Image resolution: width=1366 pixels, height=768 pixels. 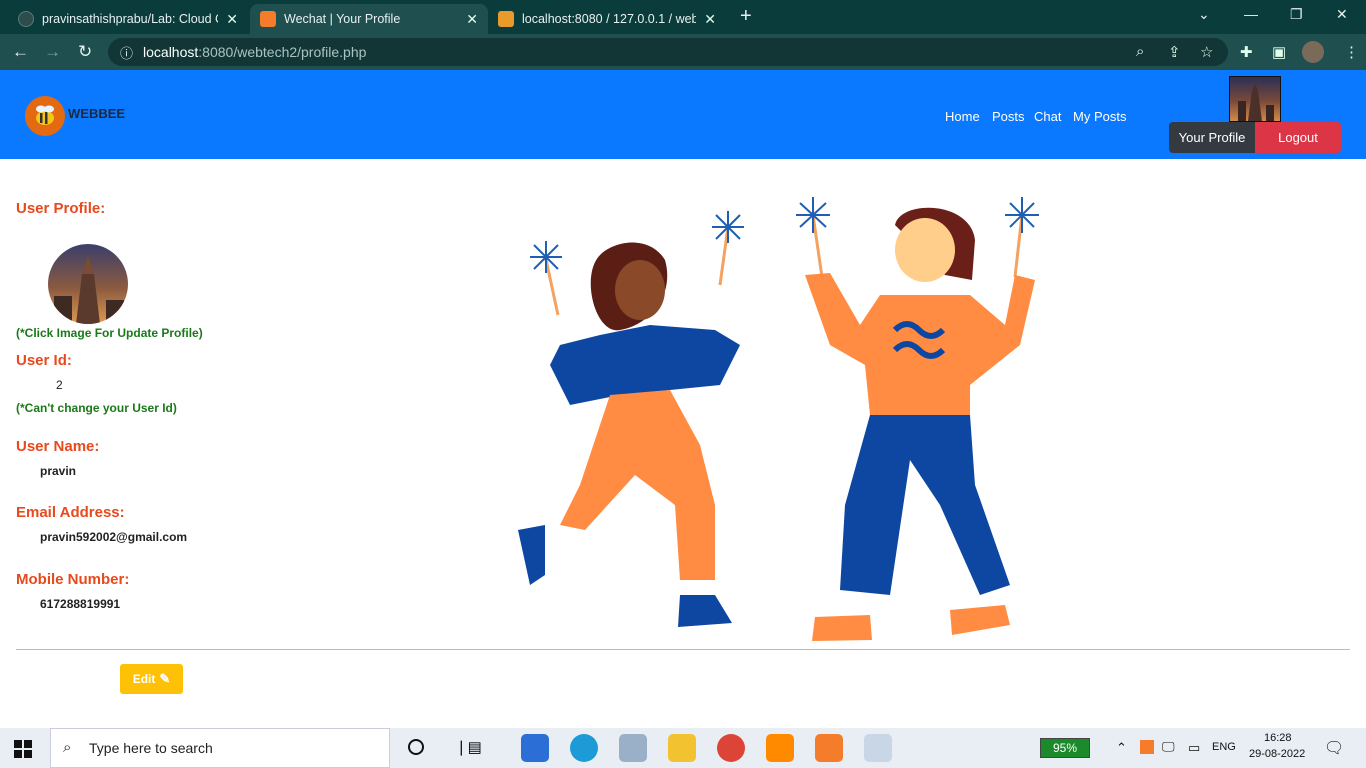 I want to click on bee-logo-icon, so click(x=45, y=116).